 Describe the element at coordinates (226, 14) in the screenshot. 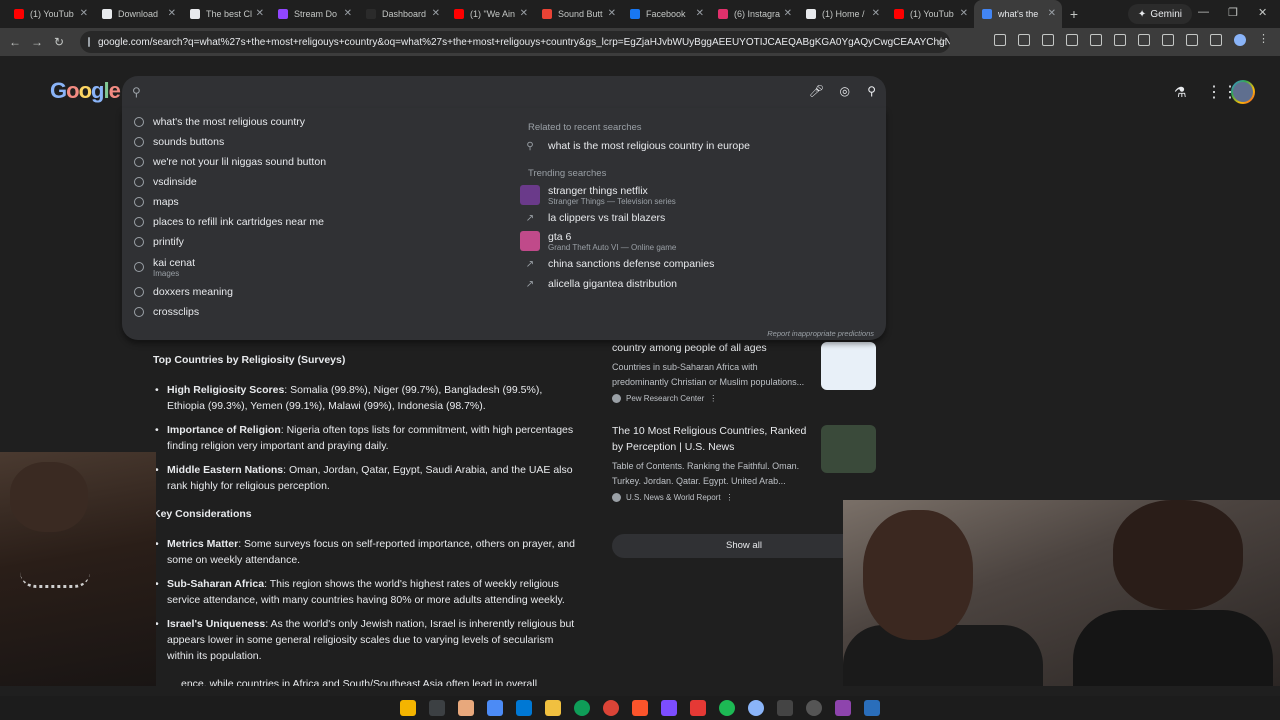

I see `browser-tab: The best Cl ✕` at that location.